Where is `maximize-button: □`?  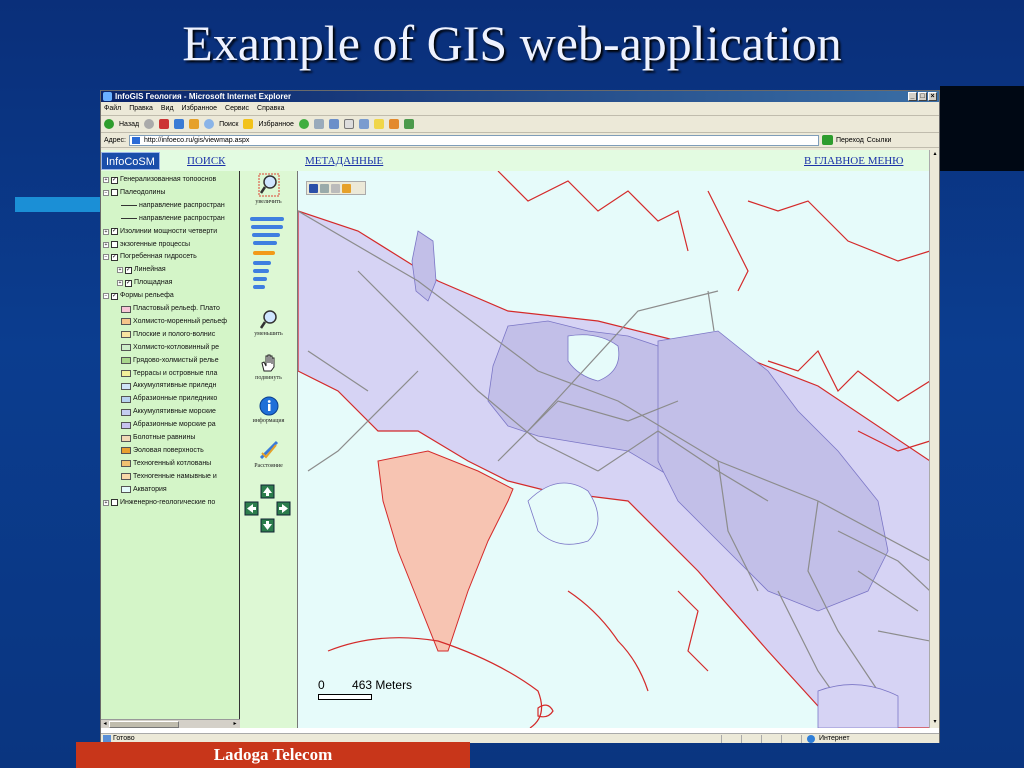 maximize-button: □ is located at coordinates (922, 96).